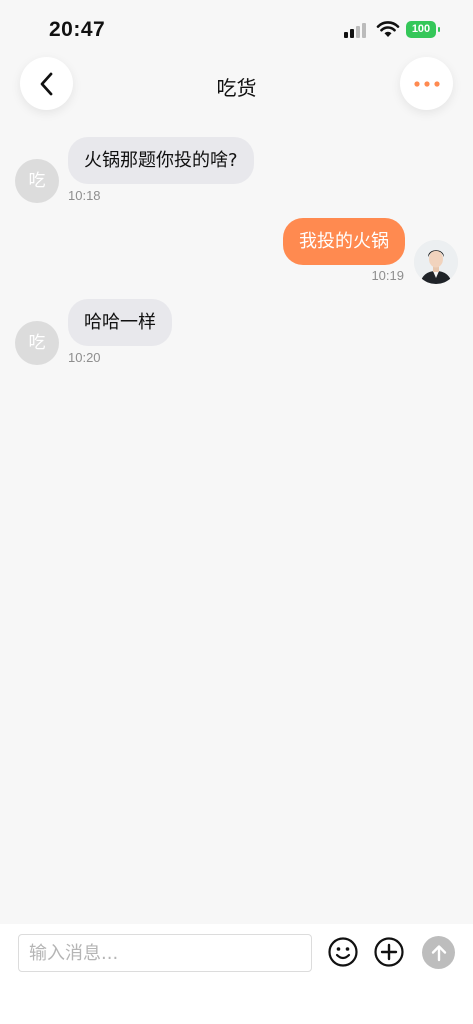  I want to click on emoji-button, so click(343, 952).